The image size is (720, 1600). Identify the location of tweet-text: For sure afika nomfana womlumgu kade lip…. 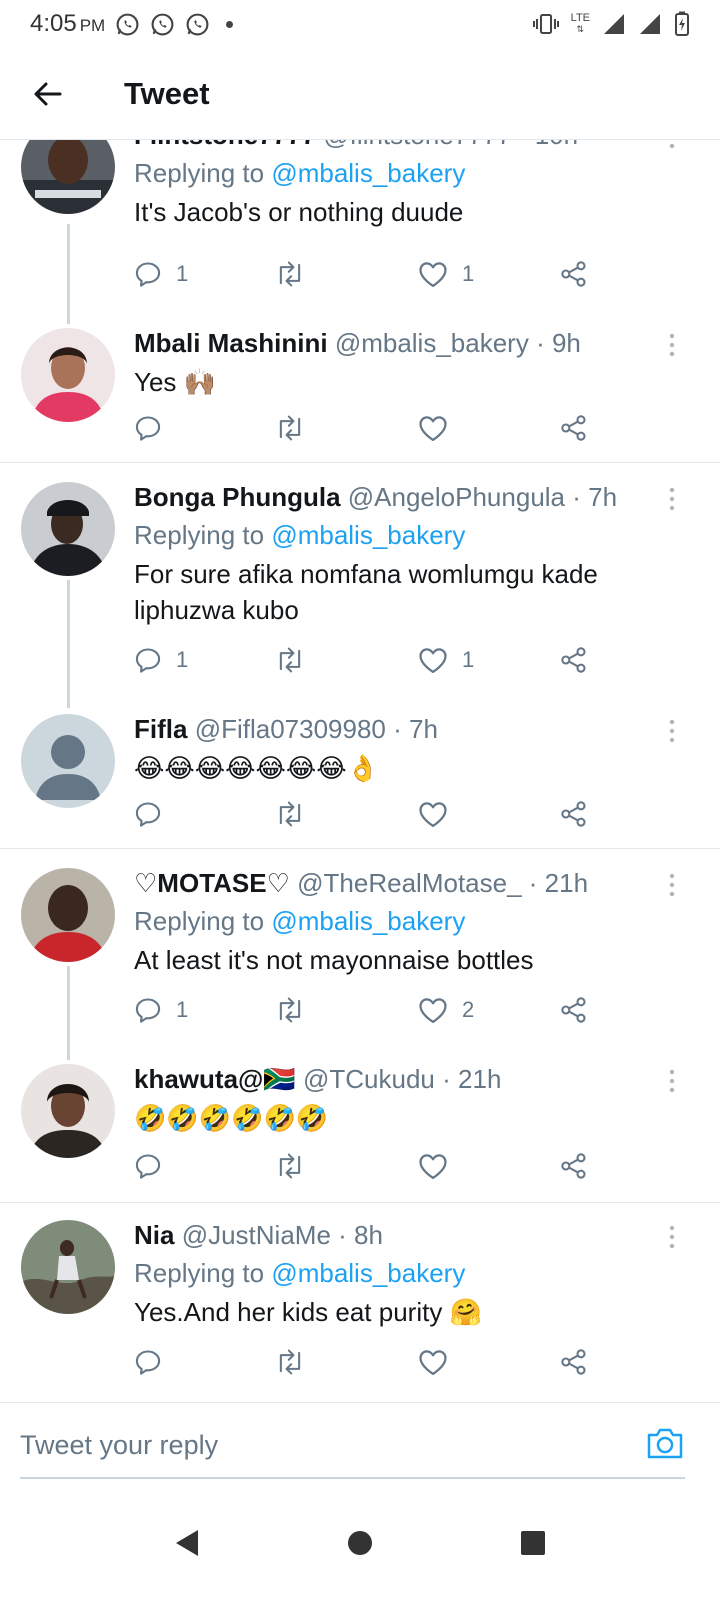
(366, 592).